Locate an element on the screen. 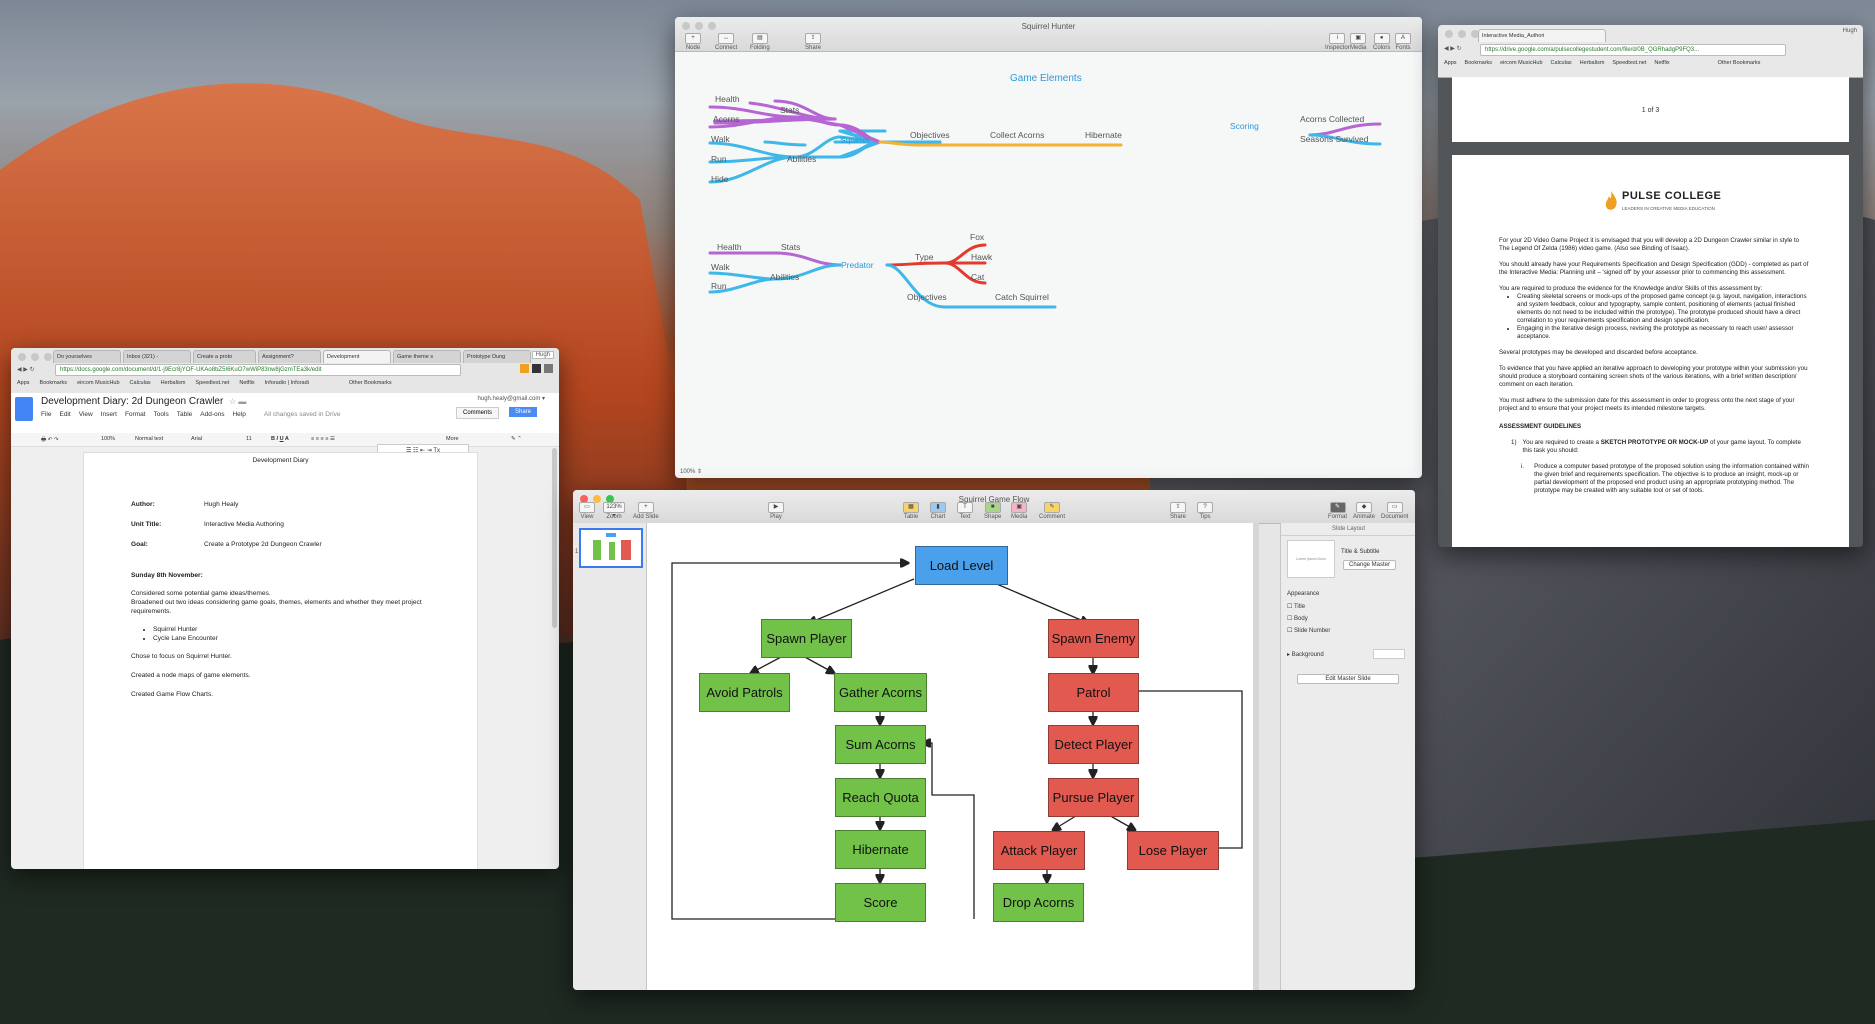 This screenshot has height=1024, width=1875. chart-tool: ▮ Chart is located at coordinates (938, 511).